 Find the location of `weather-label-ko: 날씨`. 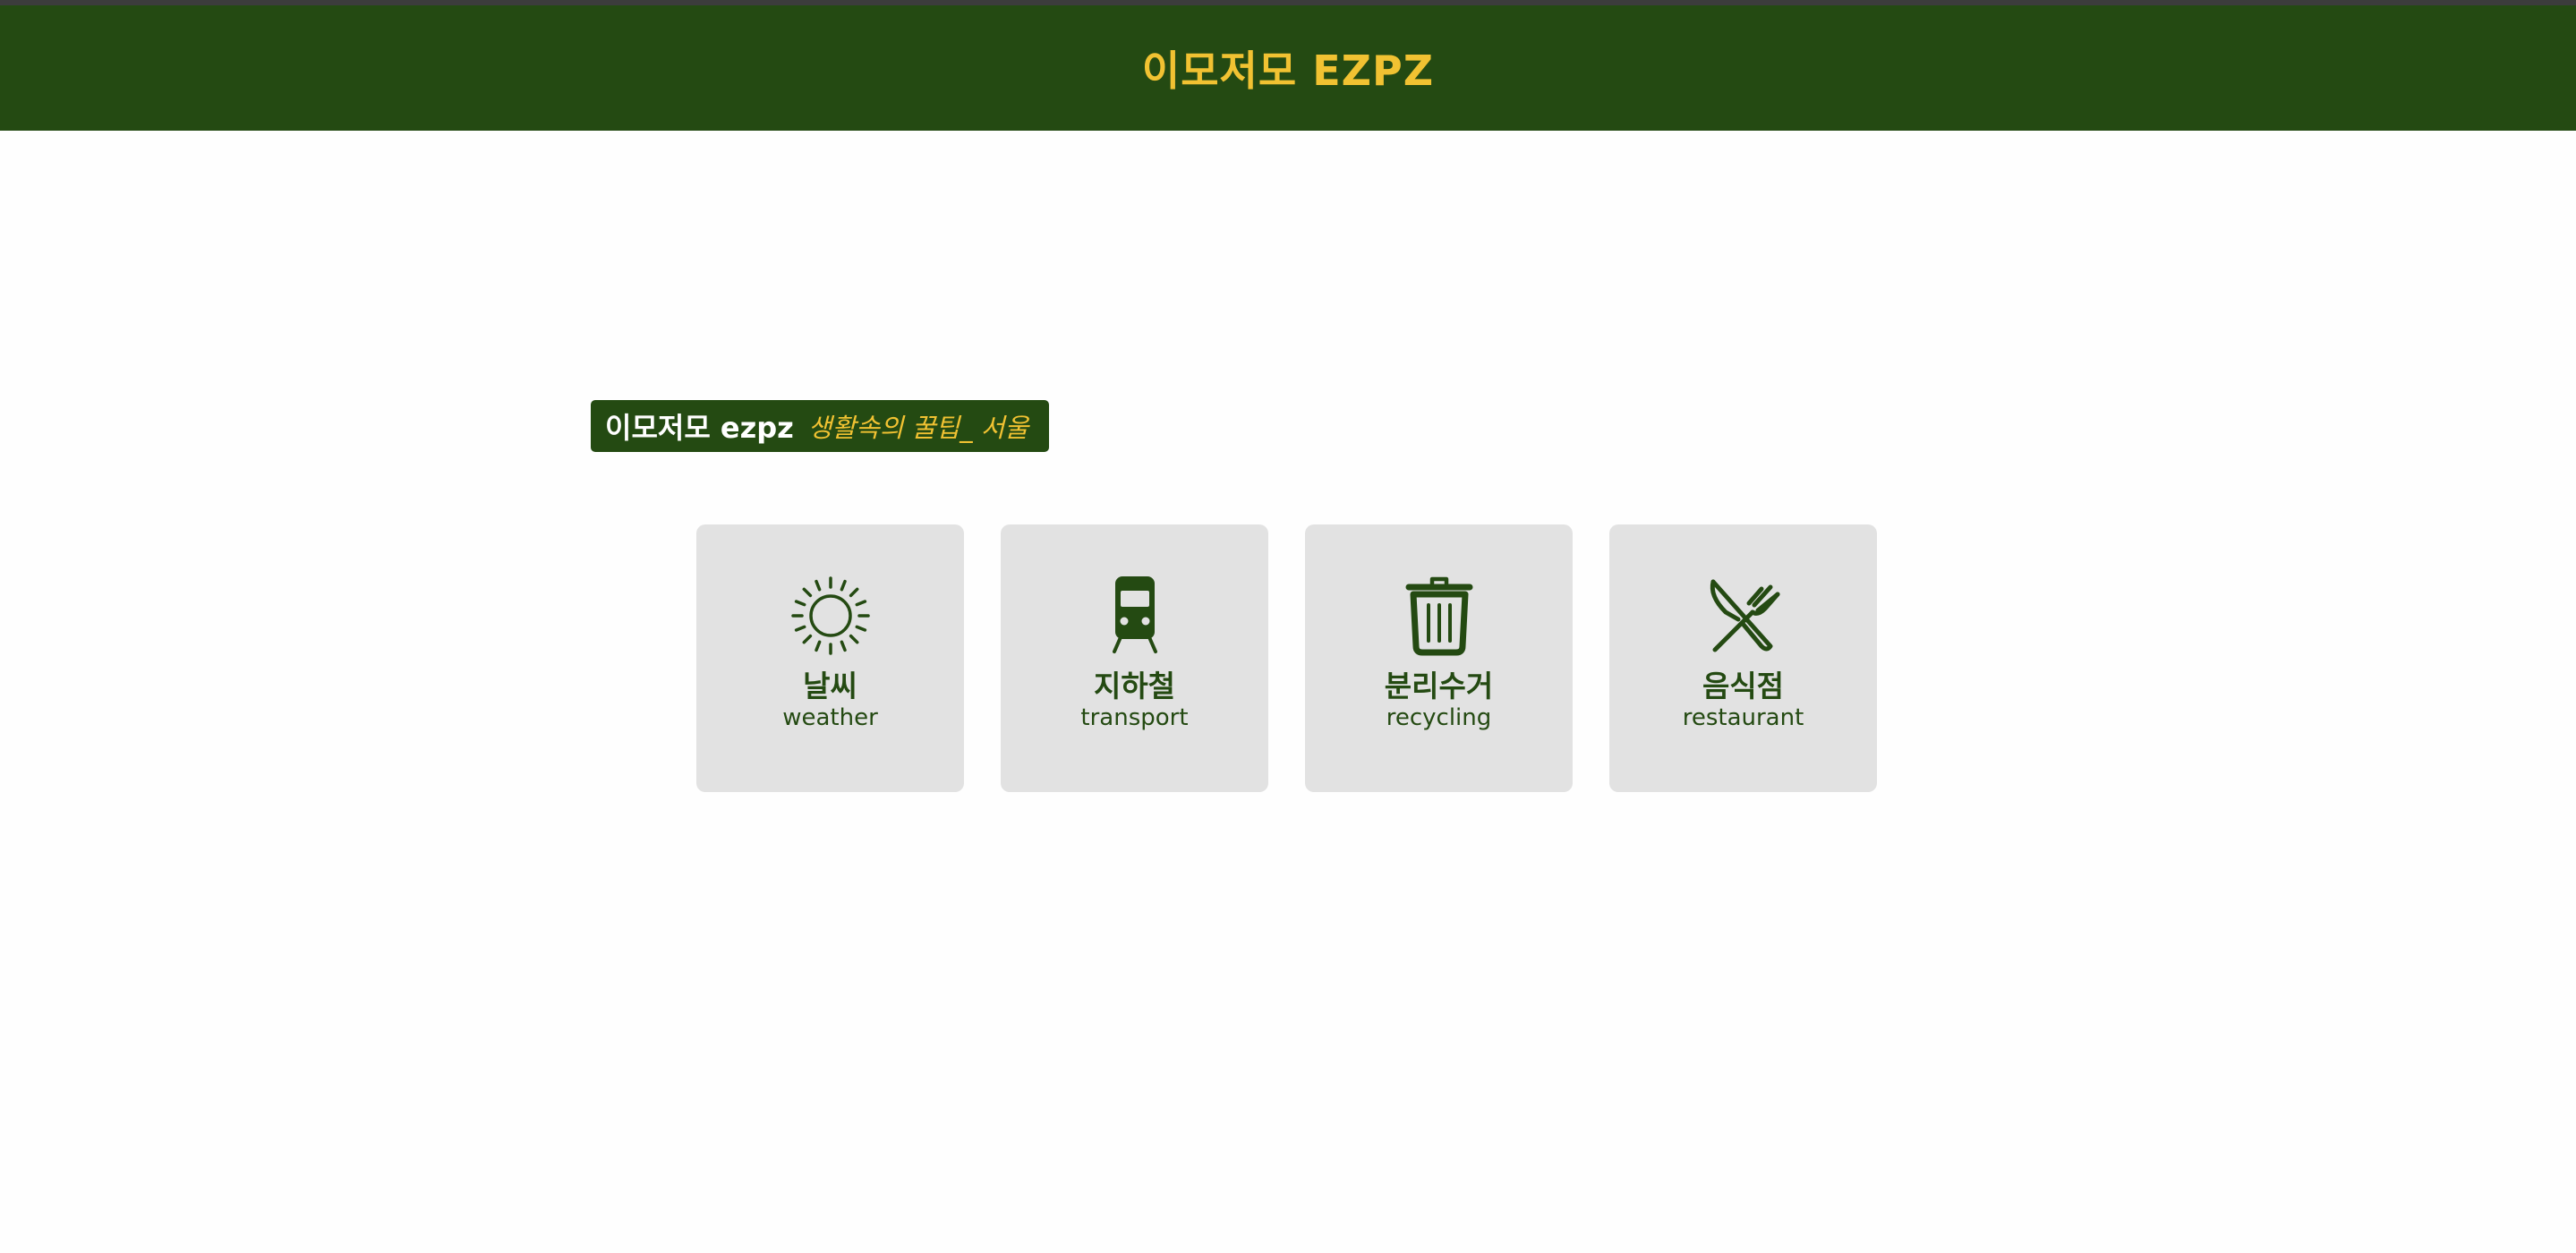

weather-label-ko: 날씨 is located at coordinates (830, 686).